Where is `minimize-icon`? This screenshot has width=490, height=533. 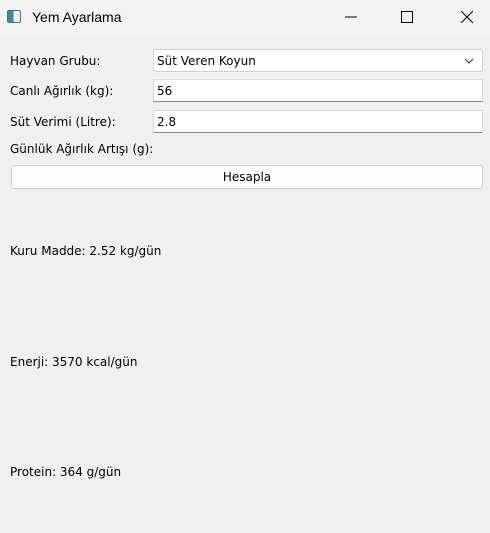 minimize-icon is located at coordinates (351, 17).